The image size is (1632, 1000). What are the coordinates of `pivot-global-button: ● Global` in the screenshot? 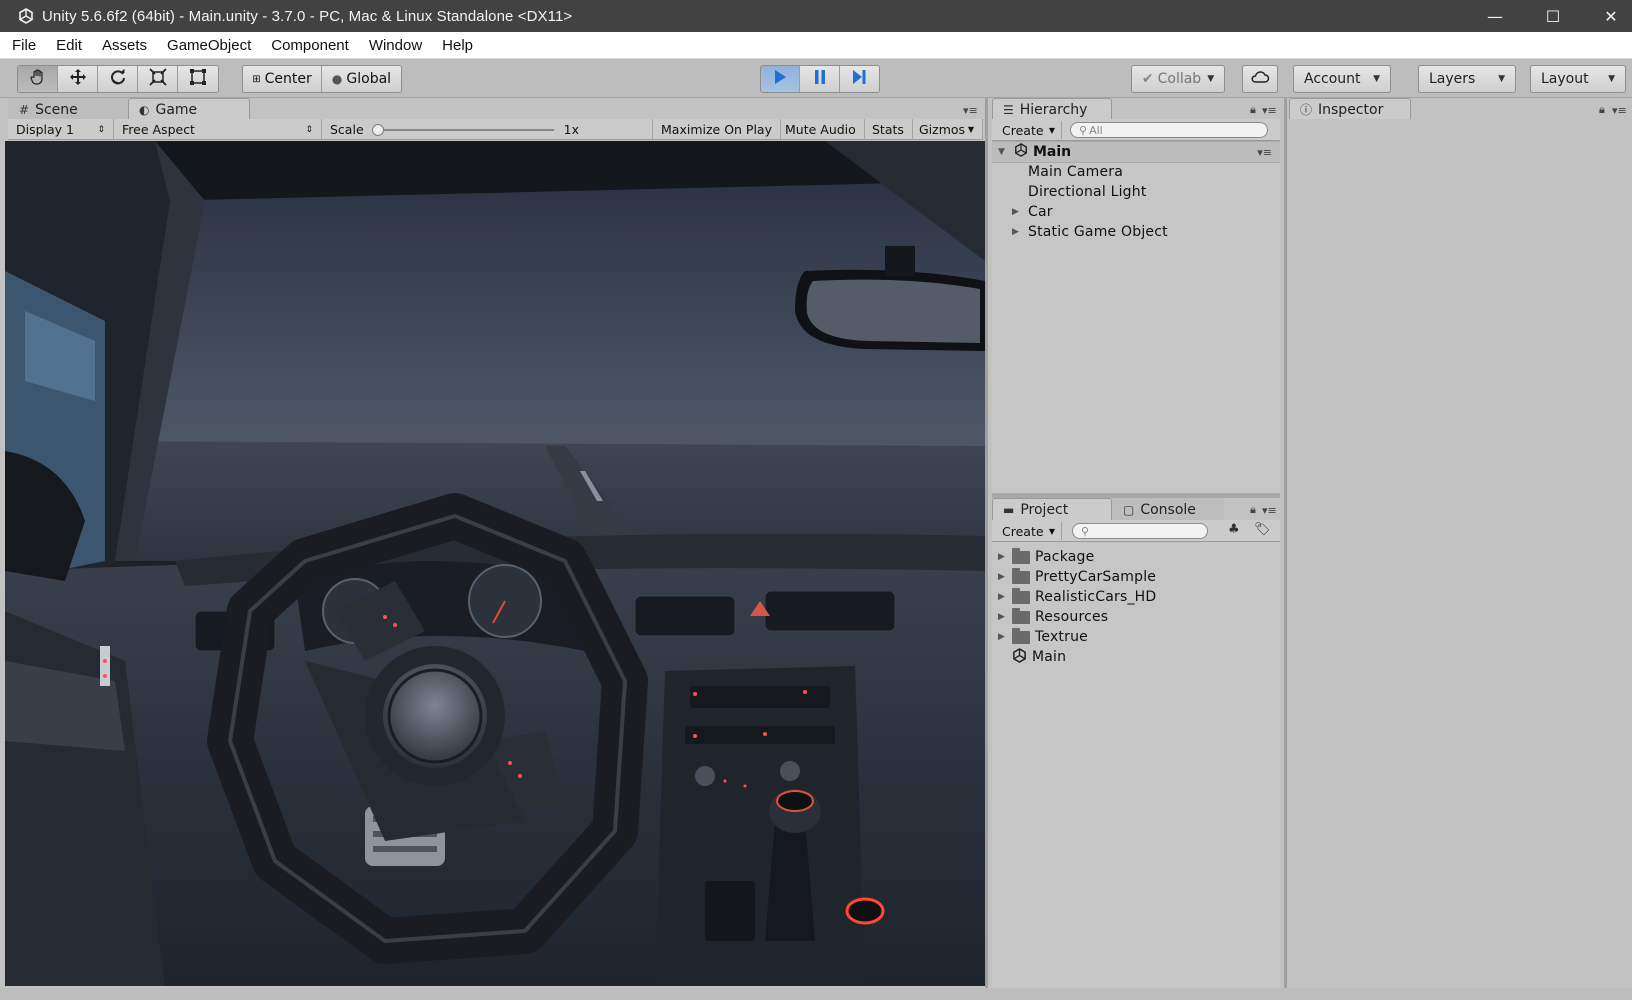 It's located at (361, 79).